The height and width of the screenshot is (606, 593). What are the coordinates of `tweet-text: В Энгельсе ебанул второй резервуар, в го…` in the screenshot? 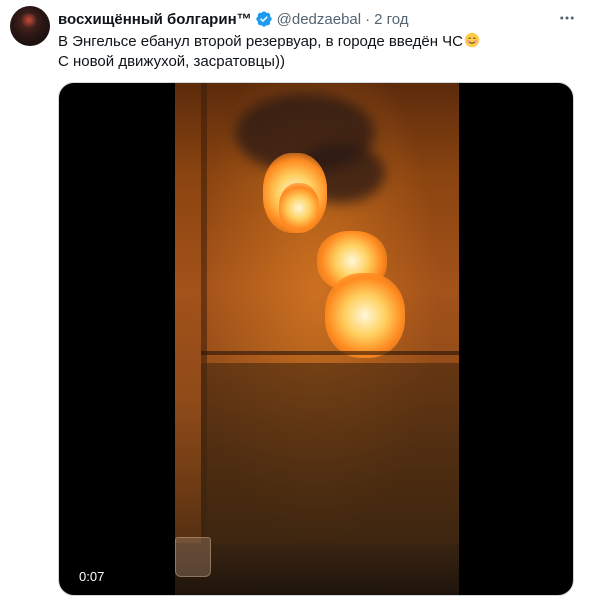 It's located at (318, 52).